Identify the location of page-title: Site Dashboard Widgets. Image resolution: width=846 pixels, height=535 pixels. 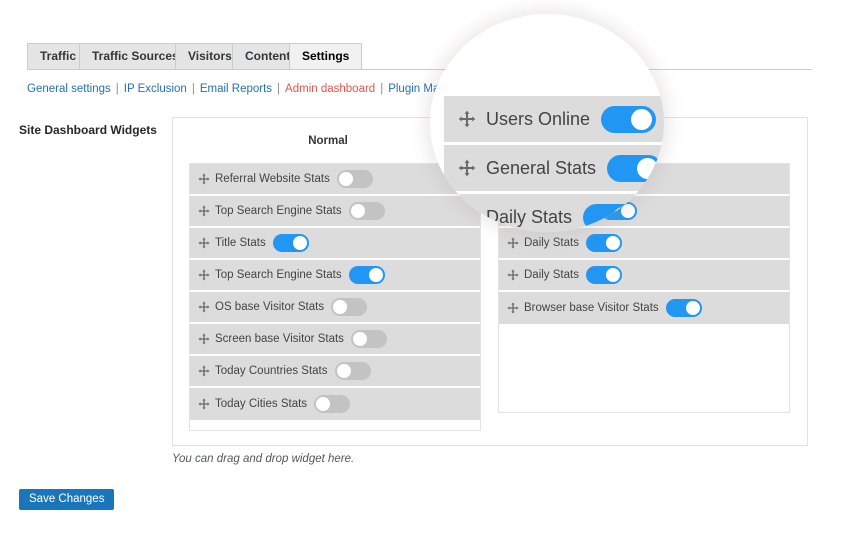
(88, 130).